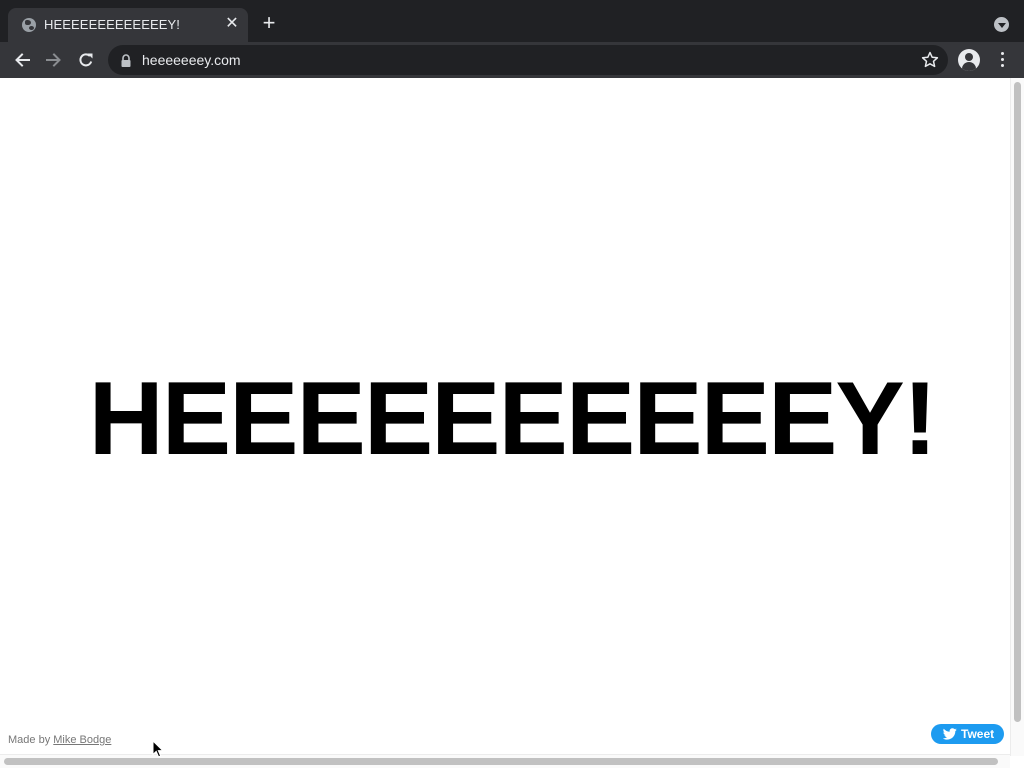 This screenshot has width=1024, height=768. What do you see at coordinates (191, 60) in the screenshot?
I see `url-text: heeeeeeey.com` at bounding box center [191, 60].